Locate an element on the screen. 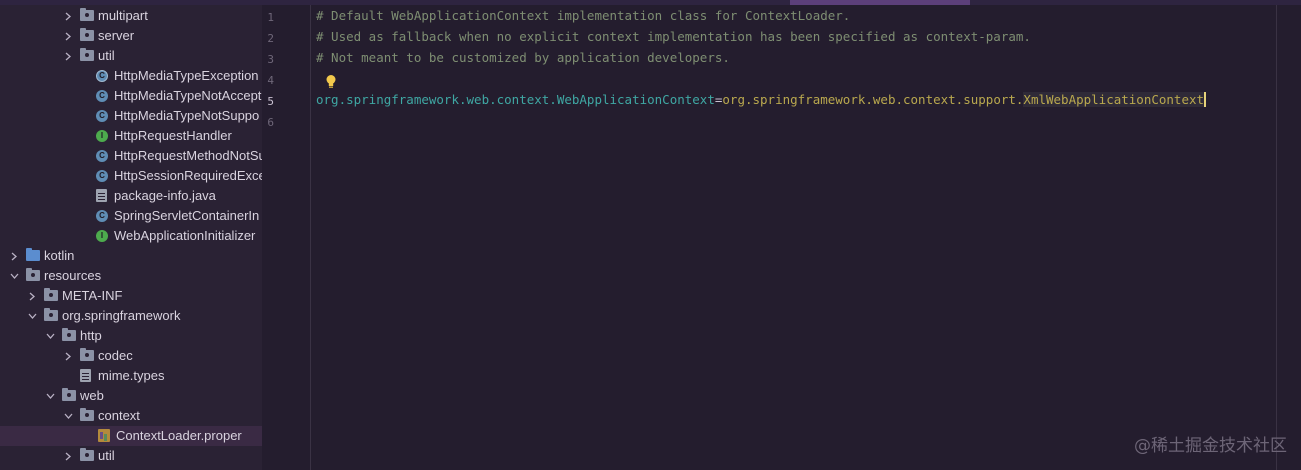 This screenshot has width=1301, height=470. tree-item: C HttpSessionRequiredExce is located at coordinates (131, 176).